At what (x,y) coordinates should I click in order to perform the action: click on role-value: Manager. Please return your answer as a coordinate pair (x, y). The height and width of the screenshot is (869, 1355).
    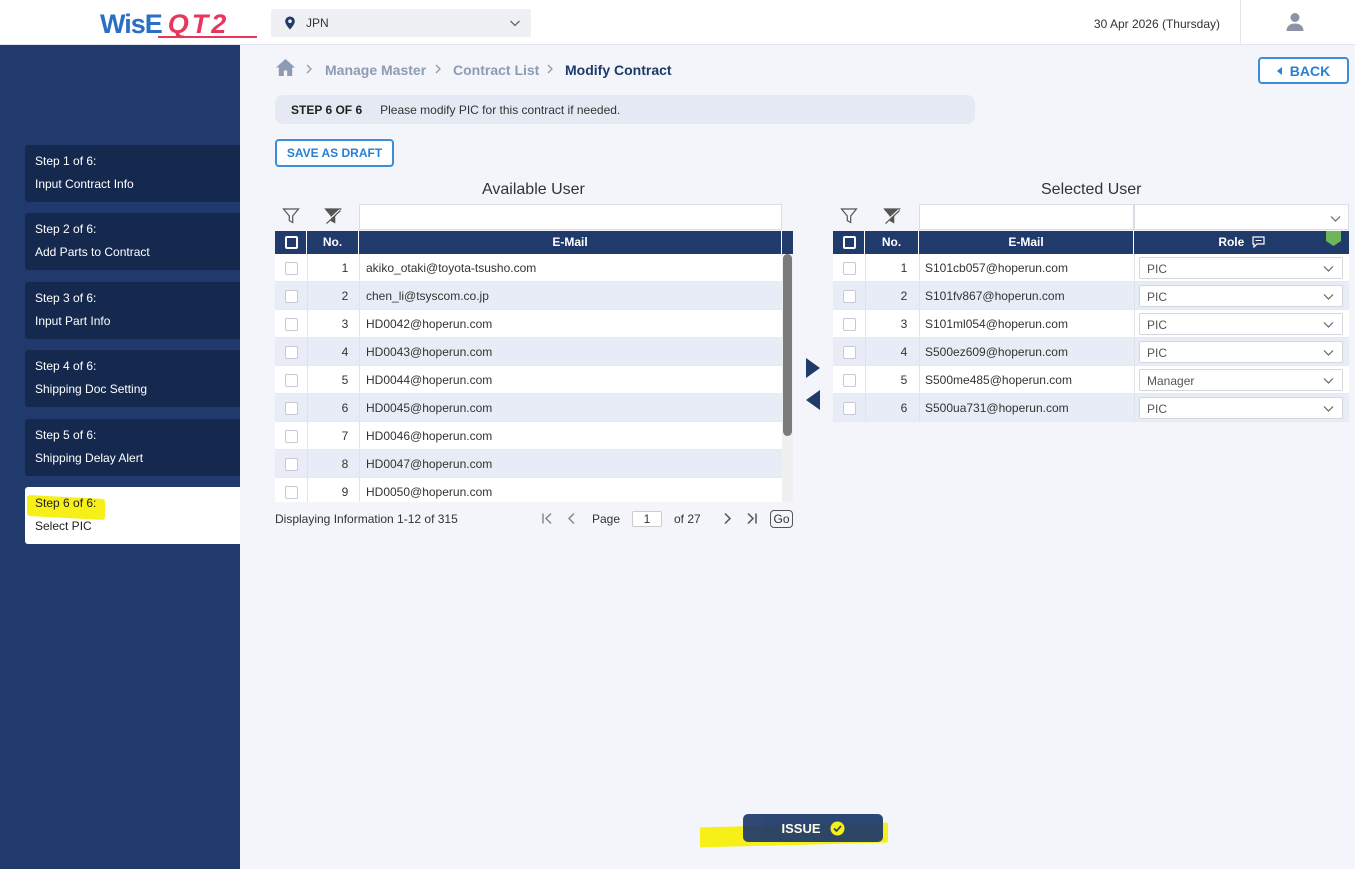
    Looking at the image, I should click on (1171, 381).